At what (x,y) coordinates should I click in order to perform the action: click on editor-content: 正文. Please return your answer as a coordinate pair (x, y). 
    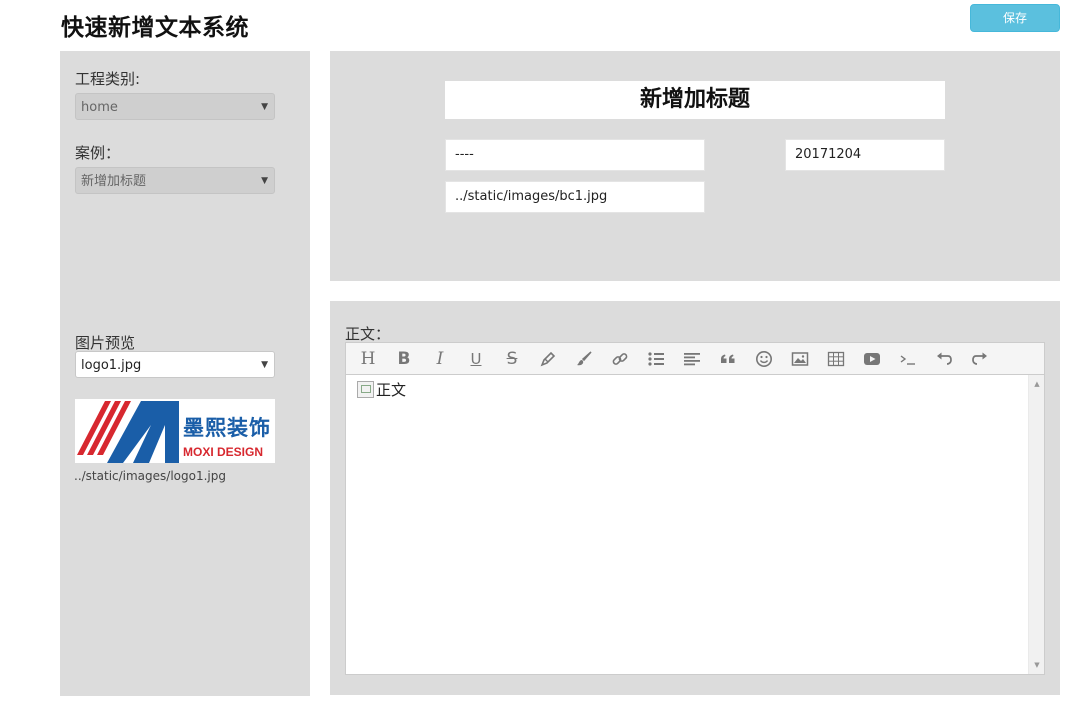
    Looking at the image, I should click on (381, 389).